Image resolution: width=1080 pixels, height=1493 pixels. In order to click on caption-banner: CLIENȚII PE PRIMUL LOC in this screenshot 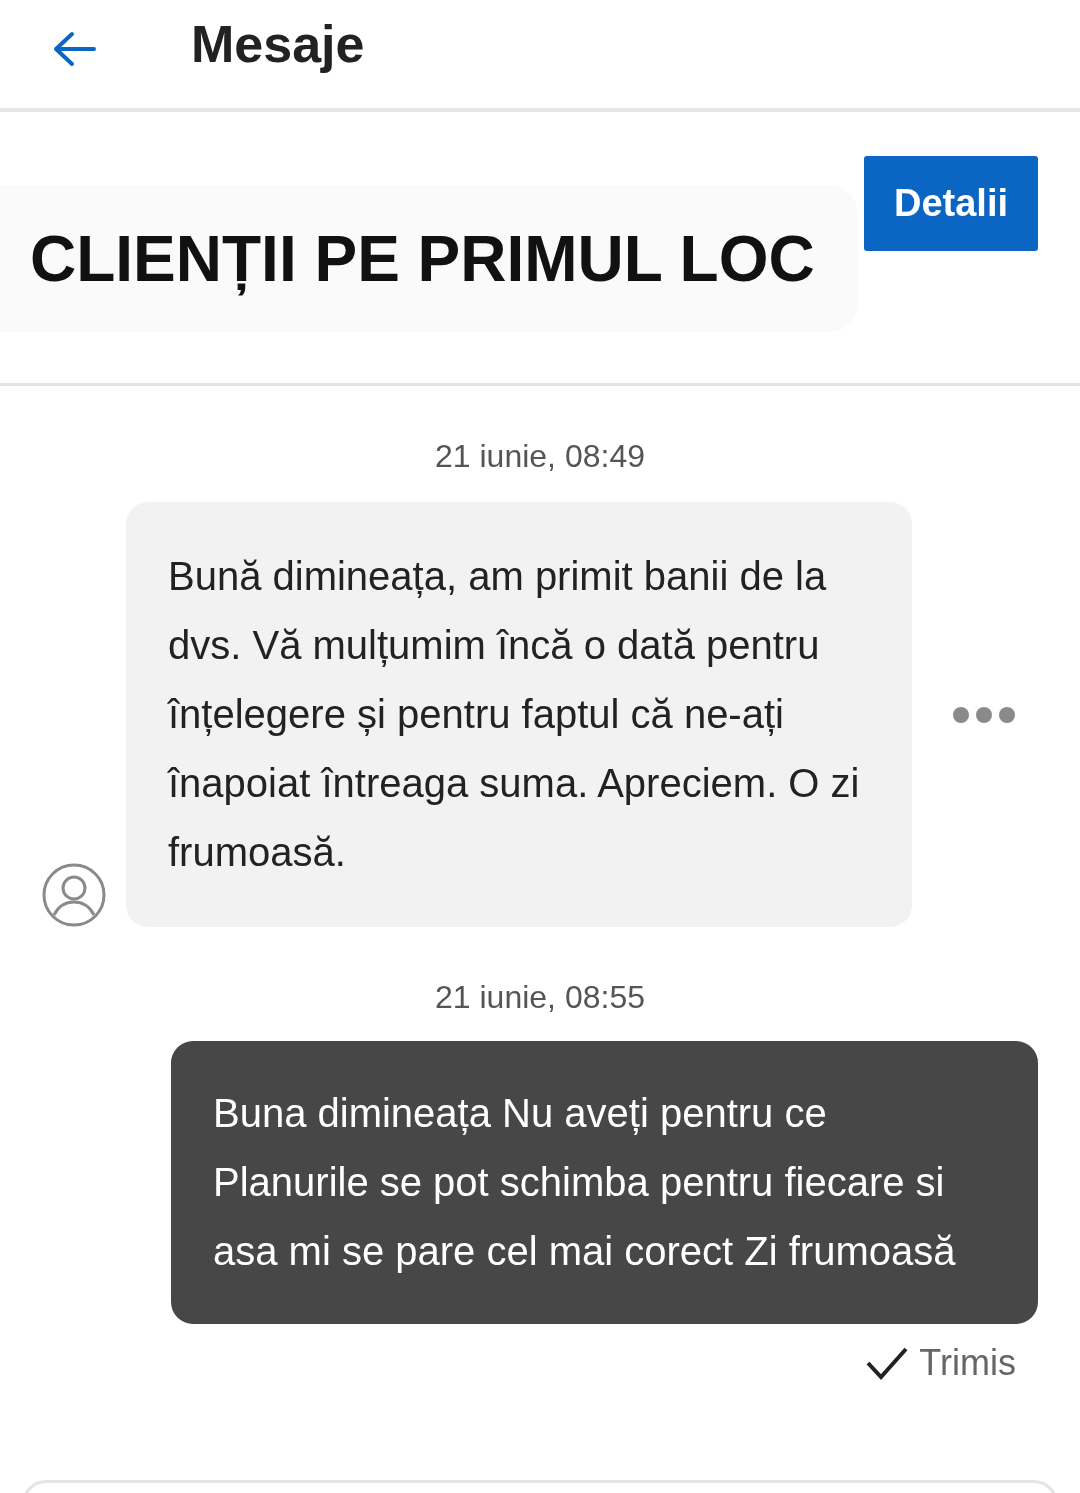, I will do `click(429, 258)`.